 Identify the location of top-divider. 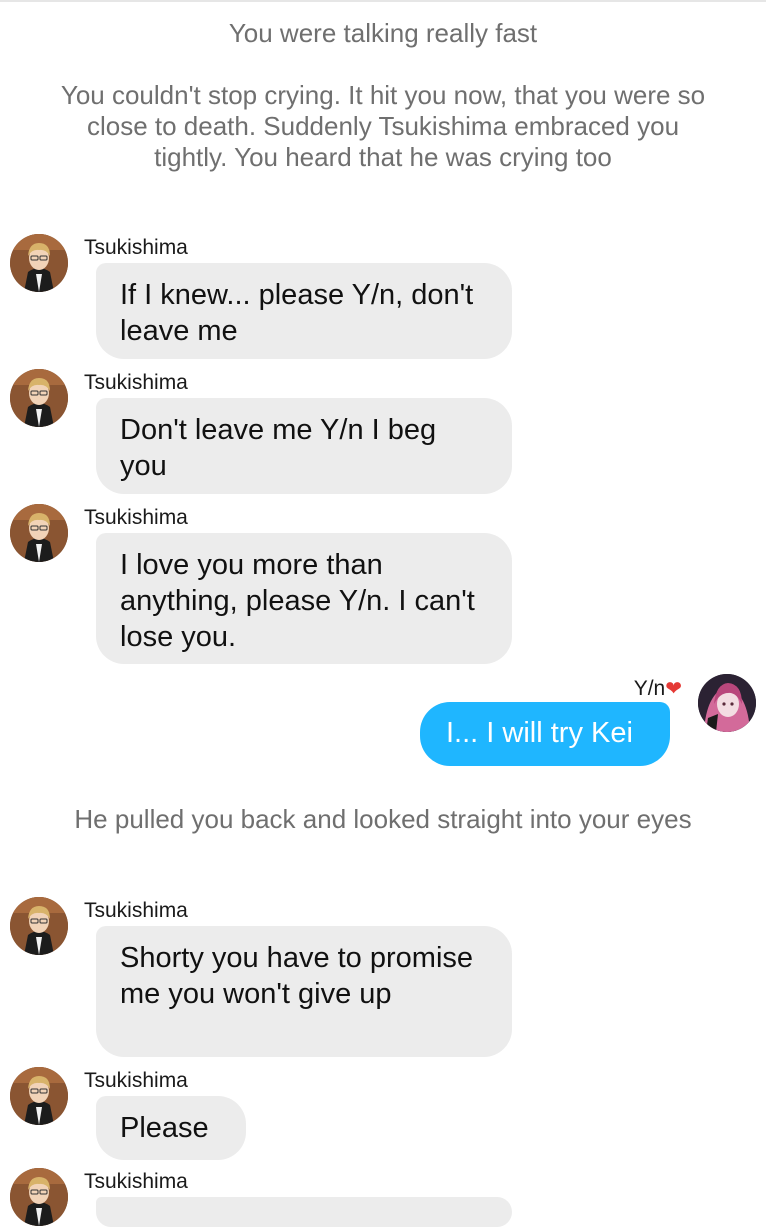
(383, 1).